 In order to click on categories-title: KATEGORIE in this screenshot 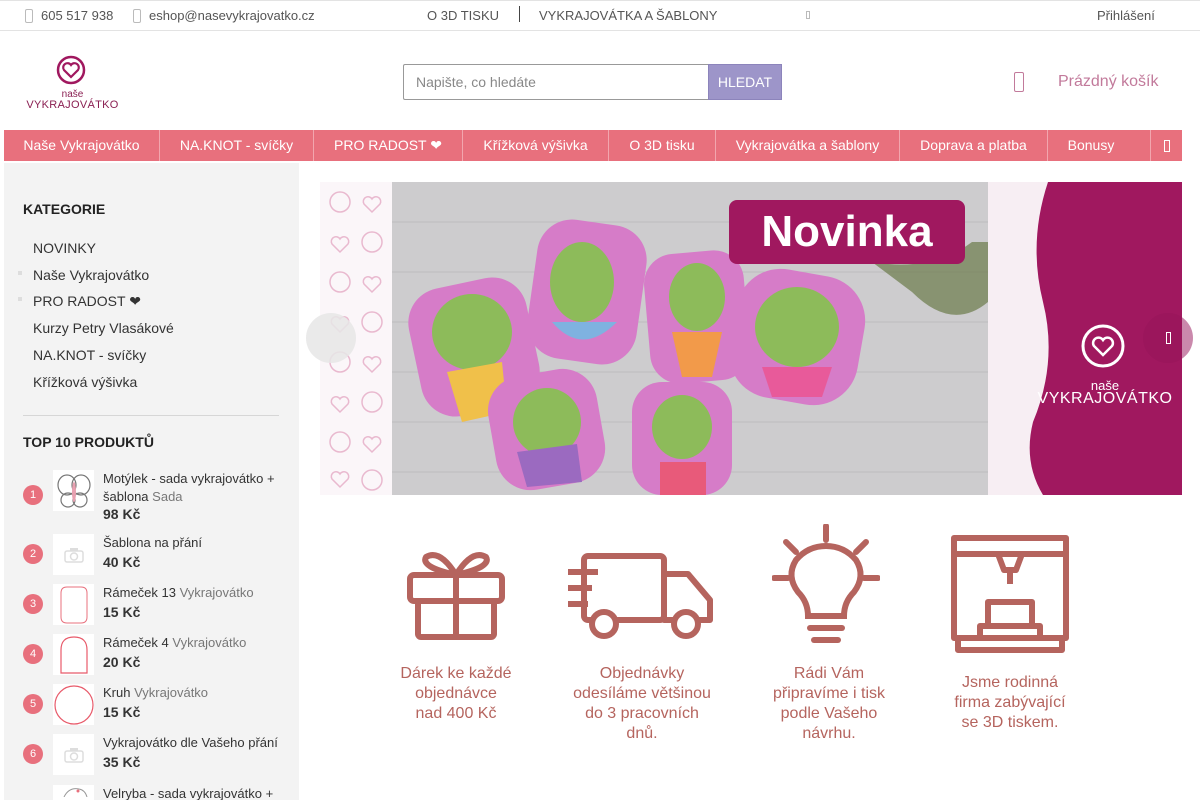, I will do `click(64, 209)`.